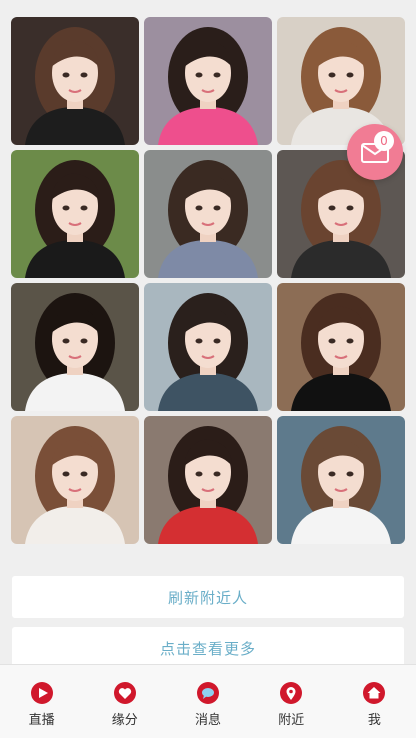 This screenshot has height=738, width=416. I want to click on tab-live: 直播, so click(41, 701).